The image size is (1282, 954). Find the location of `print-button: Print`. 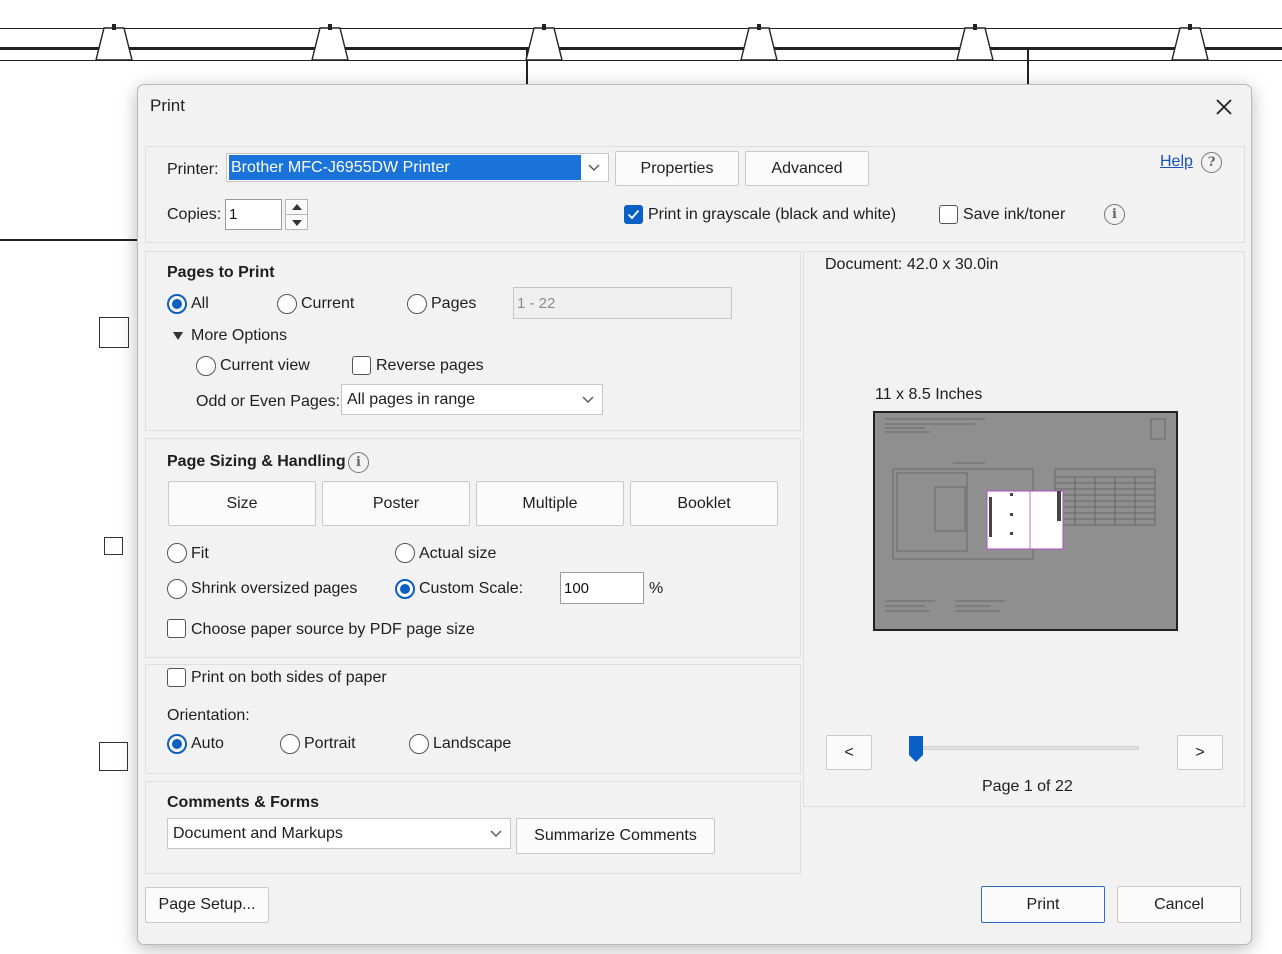

print-button: Print is located at coordinates (1043, 904).